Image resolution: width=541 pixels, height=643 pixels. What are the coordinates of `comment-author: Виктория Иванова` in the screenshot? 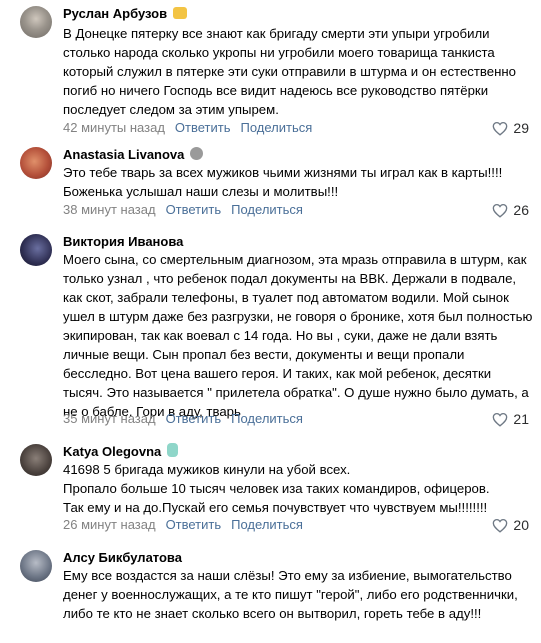 It's located at (123, 242).